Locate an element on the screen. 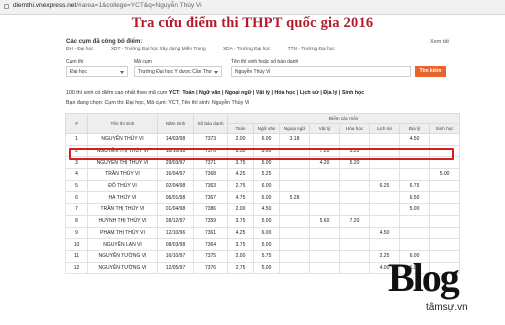  table-cell: 5 is located at coordinates (76, 186).